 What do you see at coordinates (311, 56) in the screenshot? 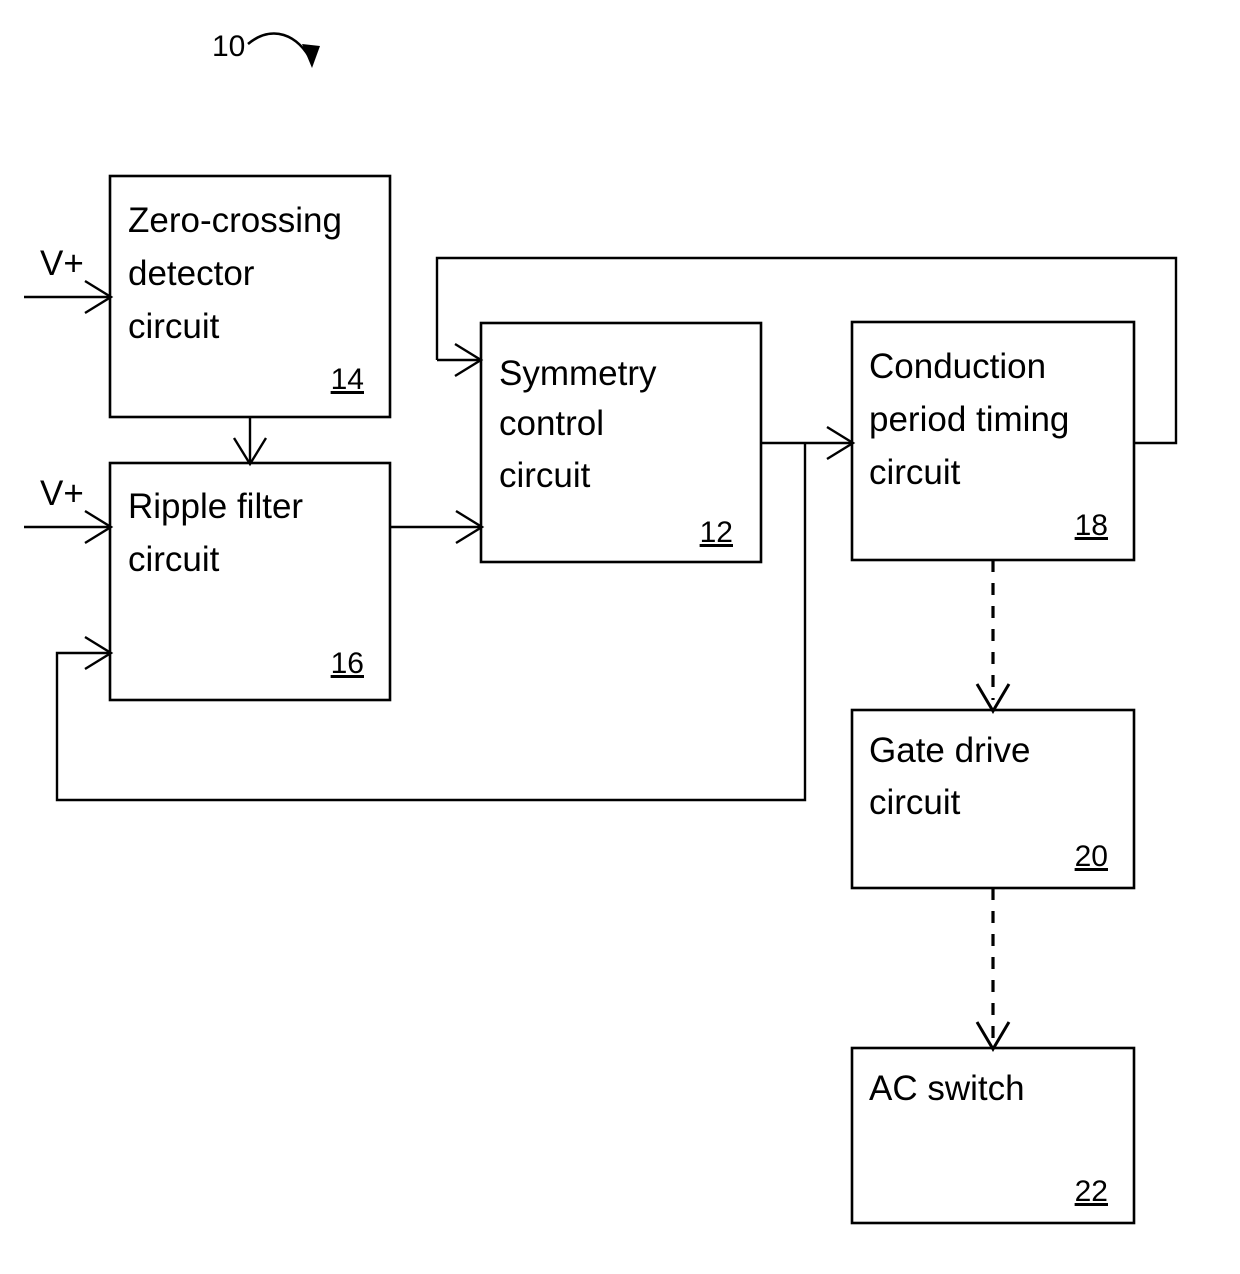
I see `curved-arrow-head-icon` at bounding box center [311, 56].